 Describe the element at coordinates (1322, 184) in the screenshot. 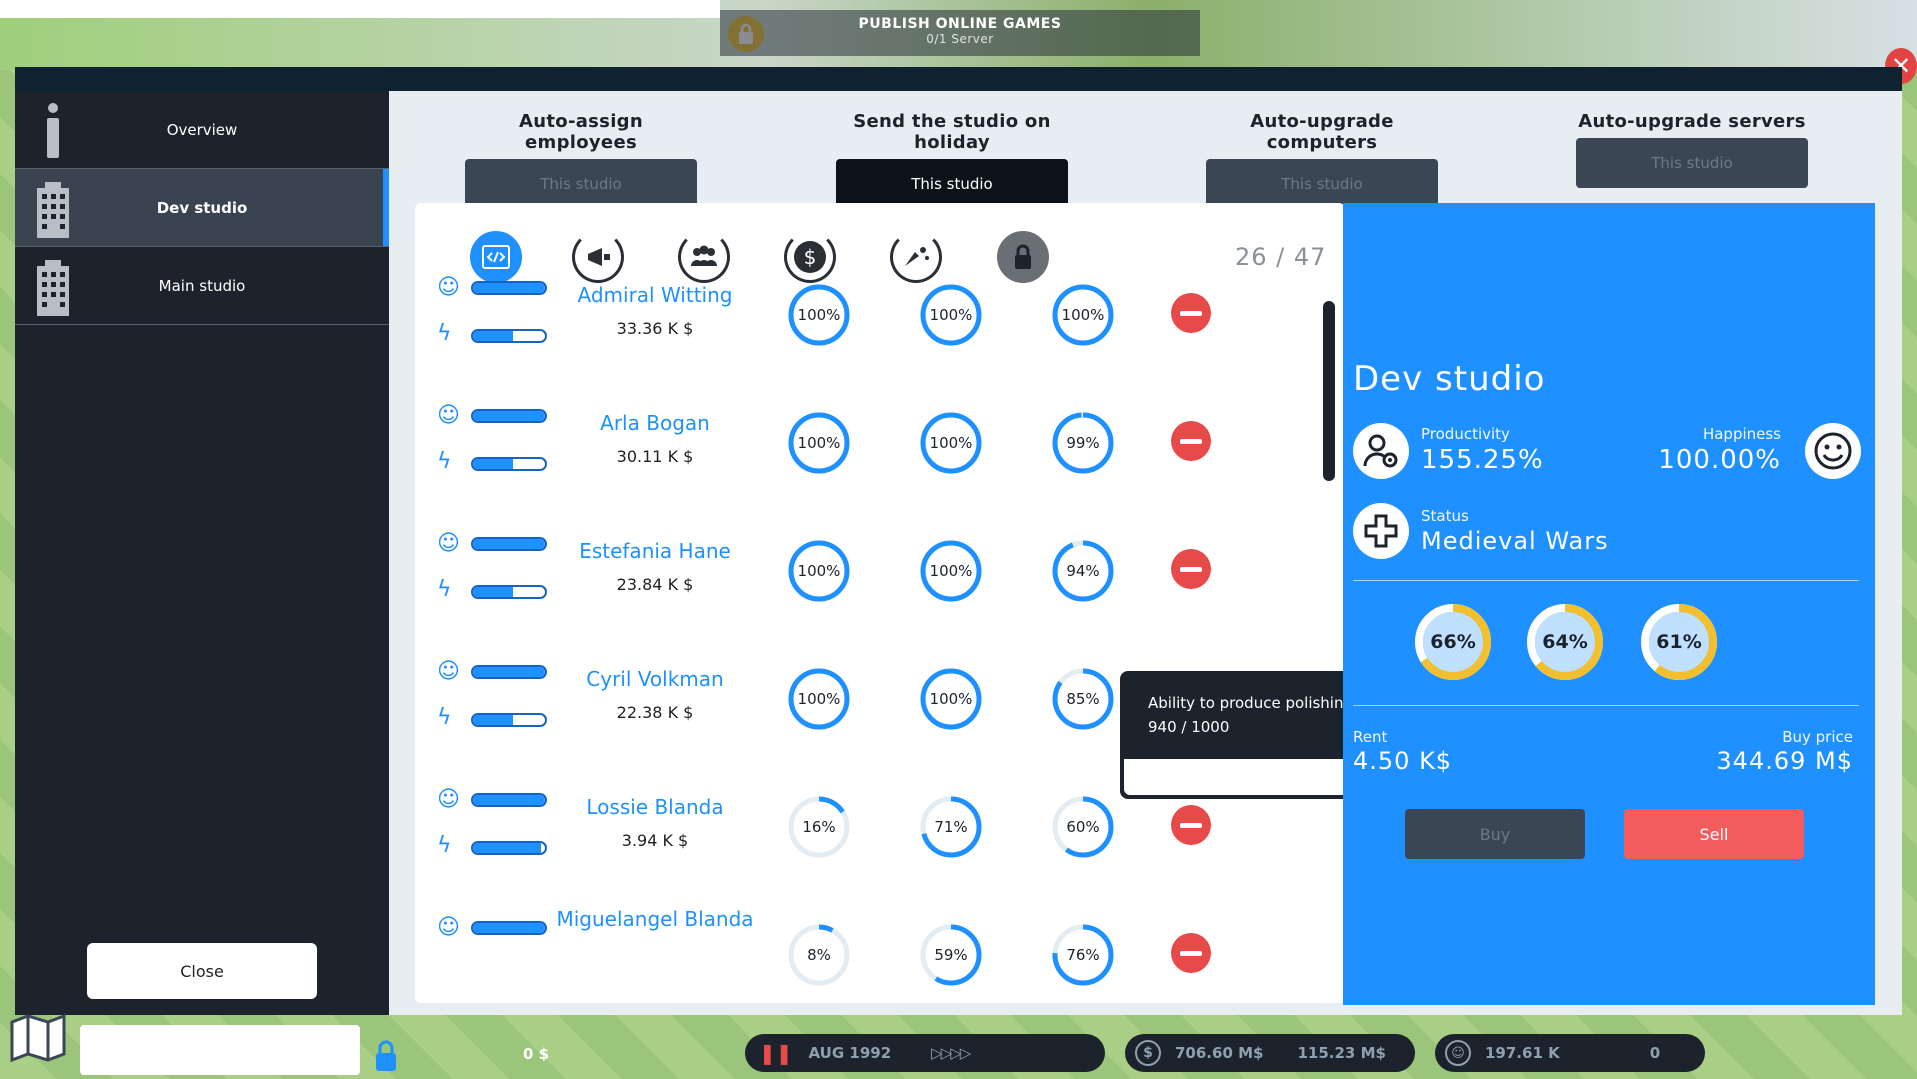

I see `auto-upgrade-computers-button: This studio` at that location.